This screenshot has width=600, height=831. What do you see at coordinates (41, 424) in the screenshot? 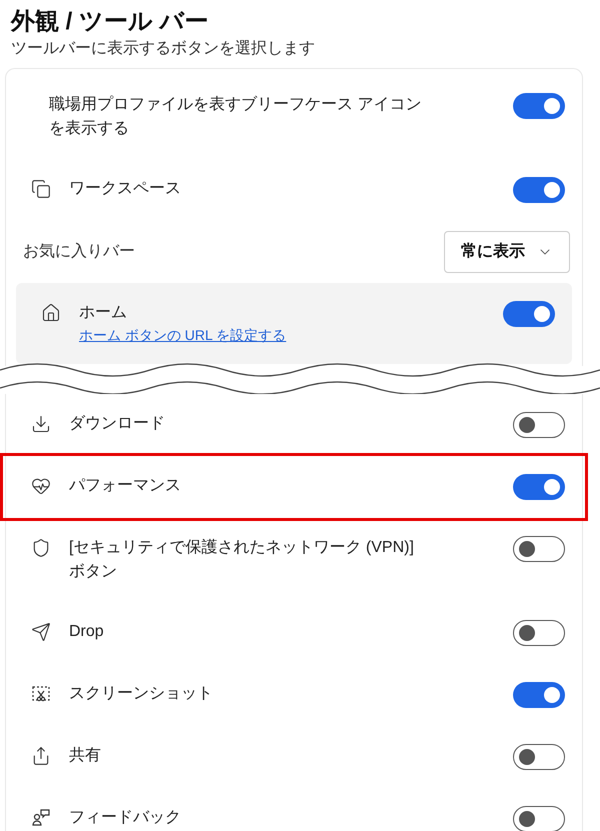
I see `download-icon` at bounding box center [41, 424].